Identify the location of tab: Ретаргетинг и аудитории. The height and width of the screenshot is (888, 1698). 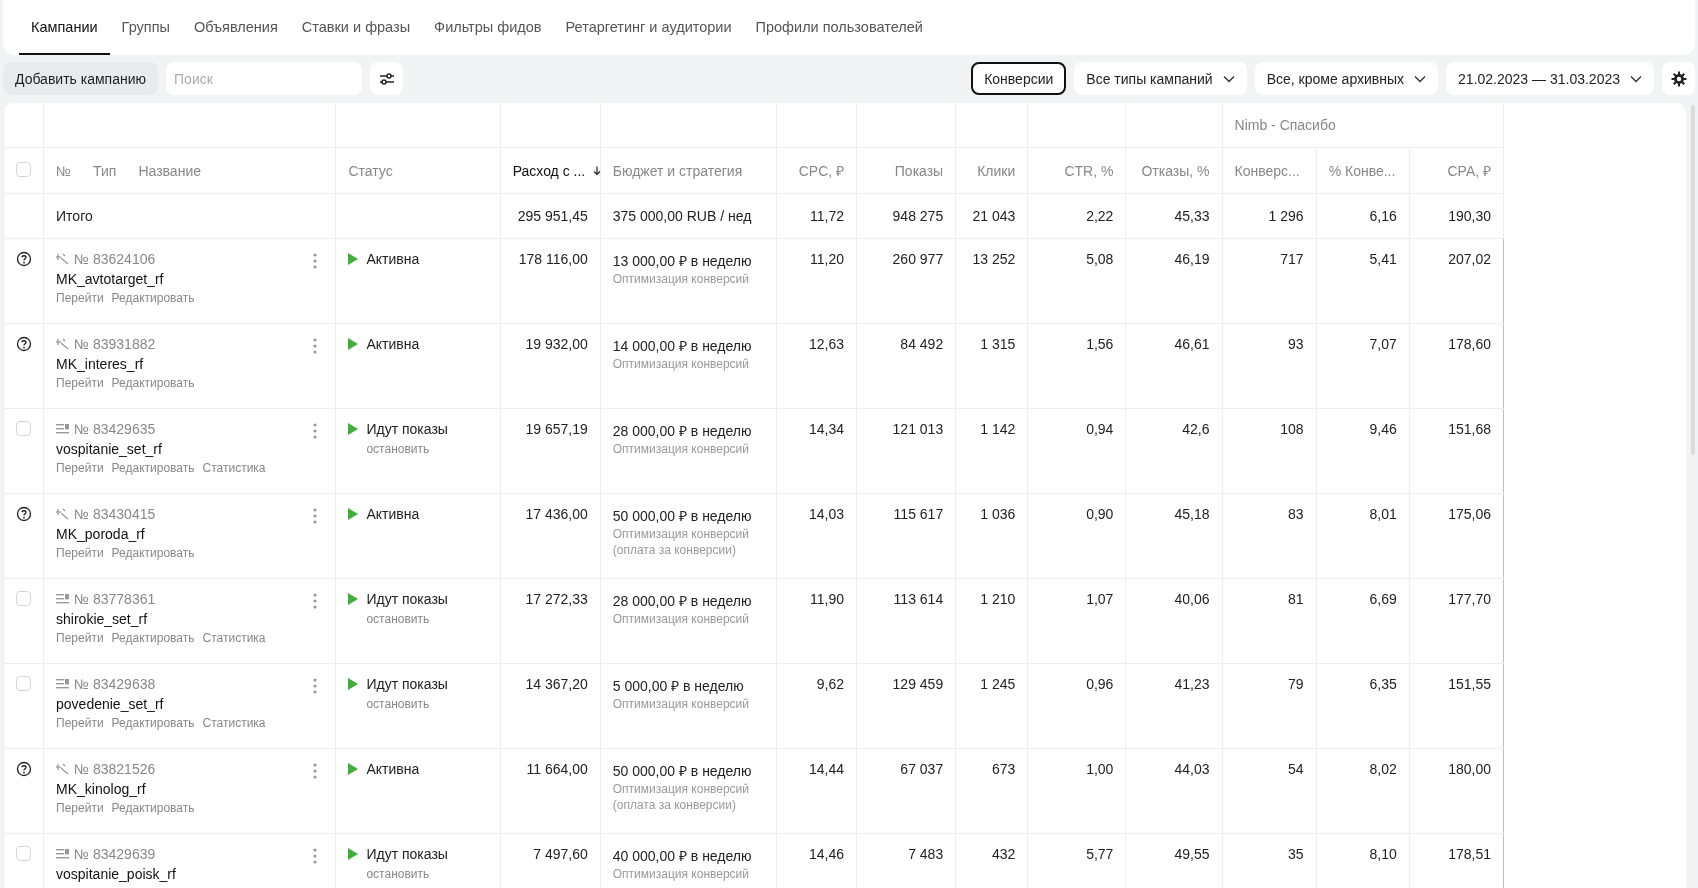
(648, 27).